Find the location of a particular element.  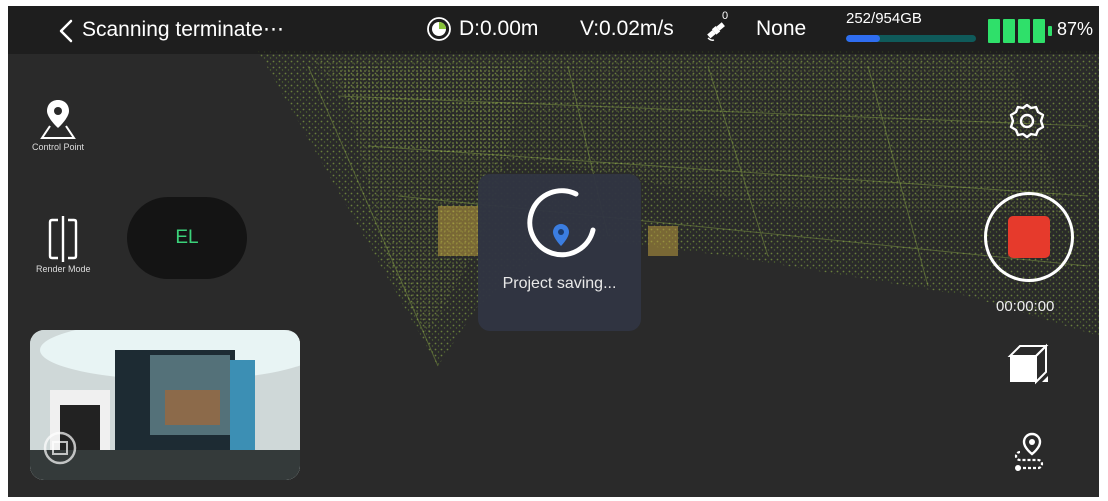

render-mode-button: Render Mode is located at coordinates (63, 245).